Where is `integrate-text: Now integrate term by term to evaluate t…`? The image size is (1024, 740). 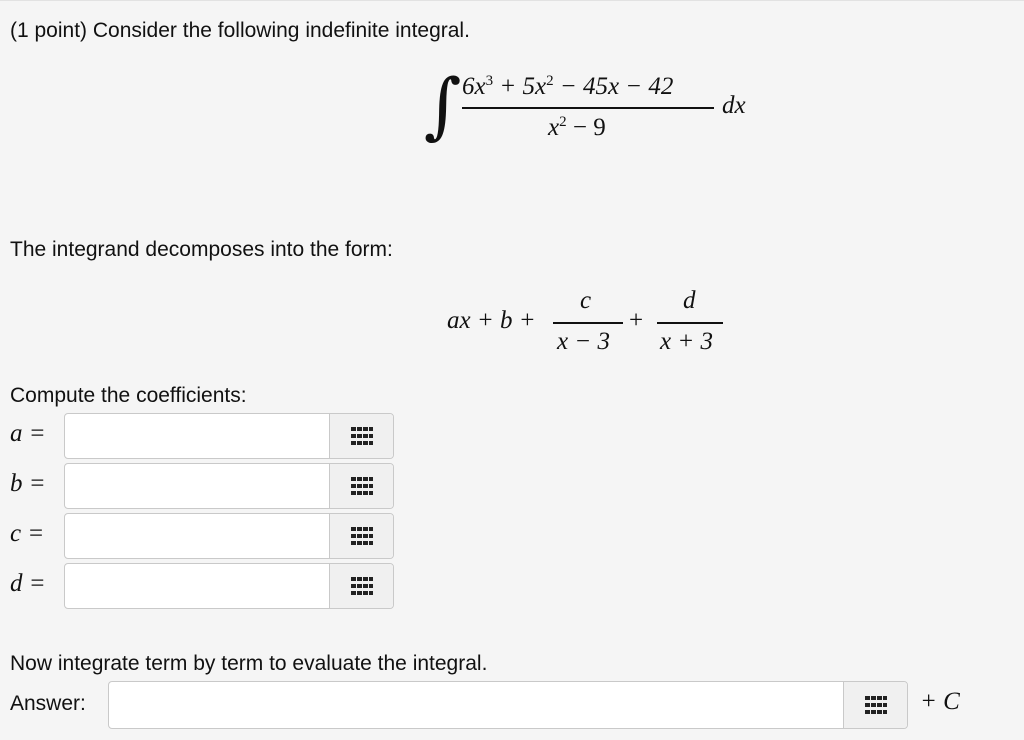
integrate-text: Now integrate term by term to evaluate t… is located at coordinates (249, 663).